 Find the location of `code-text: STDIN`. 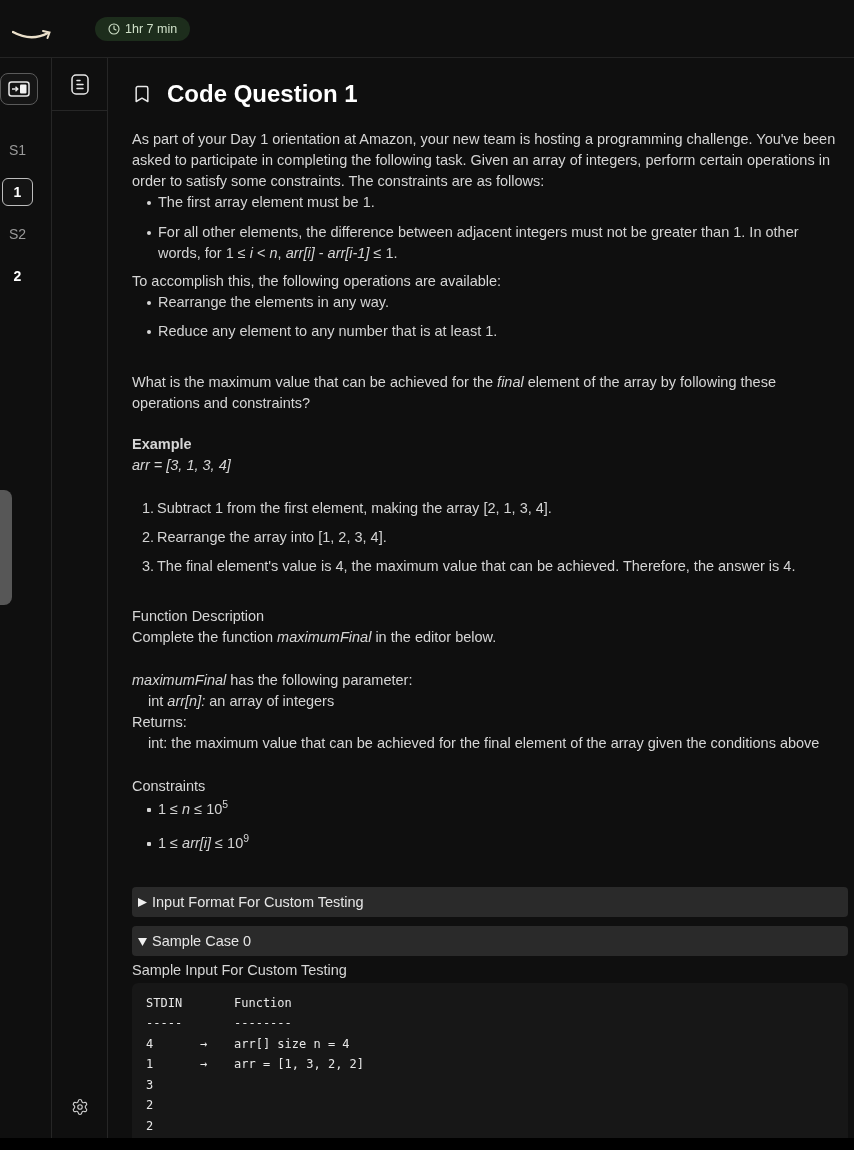

code-text: STDIN is located at coordinates (165, 1003).